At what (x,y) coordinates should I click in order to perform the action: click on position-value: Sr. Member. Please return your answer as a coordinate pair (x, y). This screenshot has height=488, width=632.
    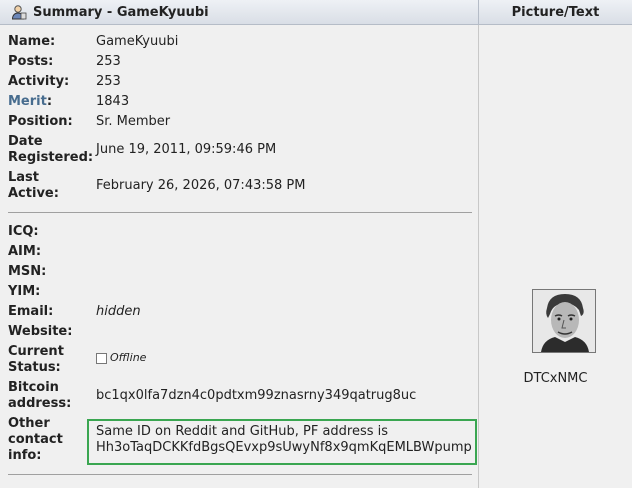
    Looking at the image, I should click on (133, 121).